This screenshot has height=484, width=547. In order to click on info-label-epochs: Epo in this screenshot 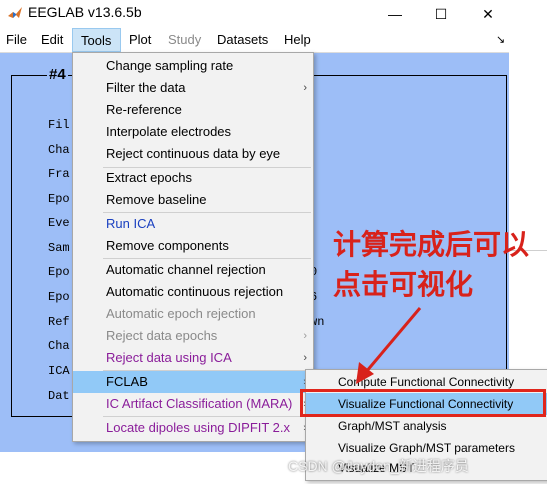, I will do `click(59, 199)`.